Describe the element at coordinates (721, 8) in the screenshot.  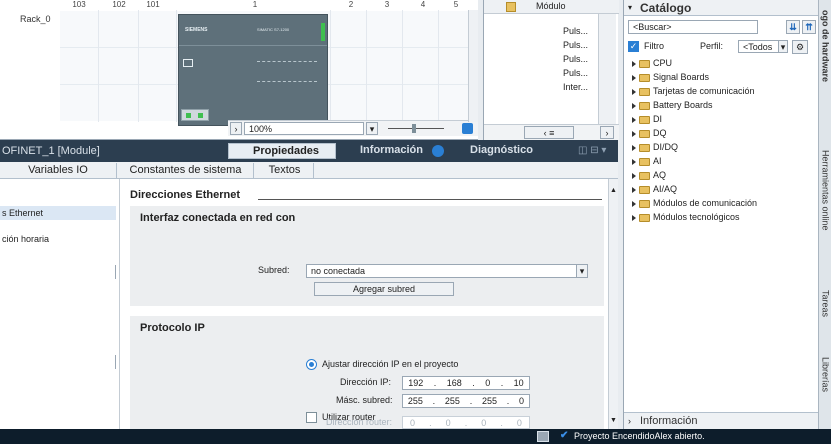
I see `catalog-header: ▾ Catálogo` at that location.